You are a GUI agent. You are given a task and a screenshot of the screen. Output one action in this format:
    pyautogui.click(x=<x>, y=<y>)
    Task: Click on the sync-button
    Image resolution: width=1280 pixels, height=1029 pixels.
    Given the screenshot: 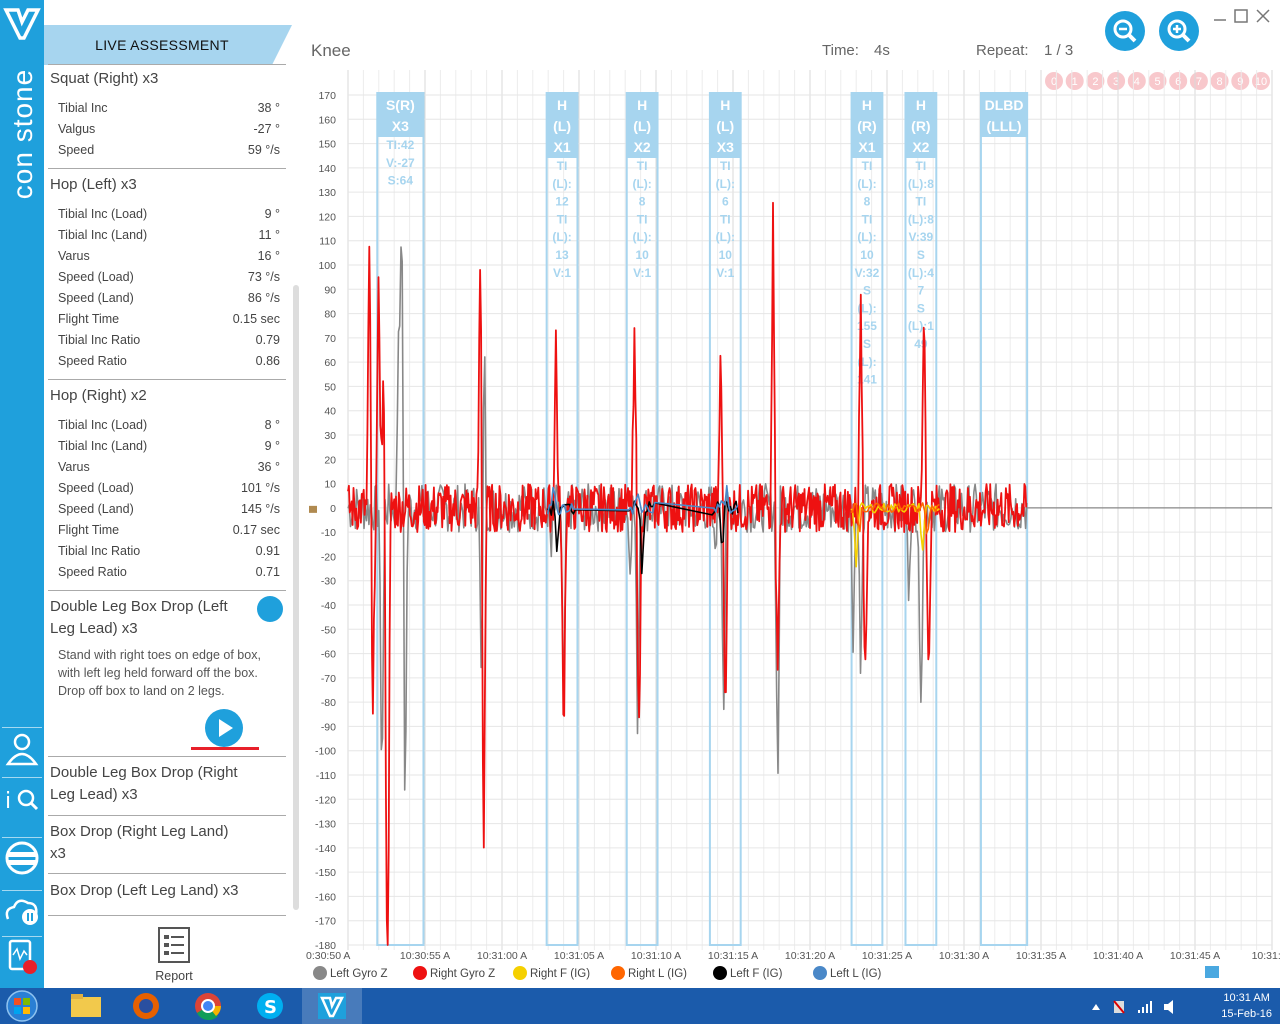 What is the action you would take?
    pyautogui.click(x=22, y=857)
    